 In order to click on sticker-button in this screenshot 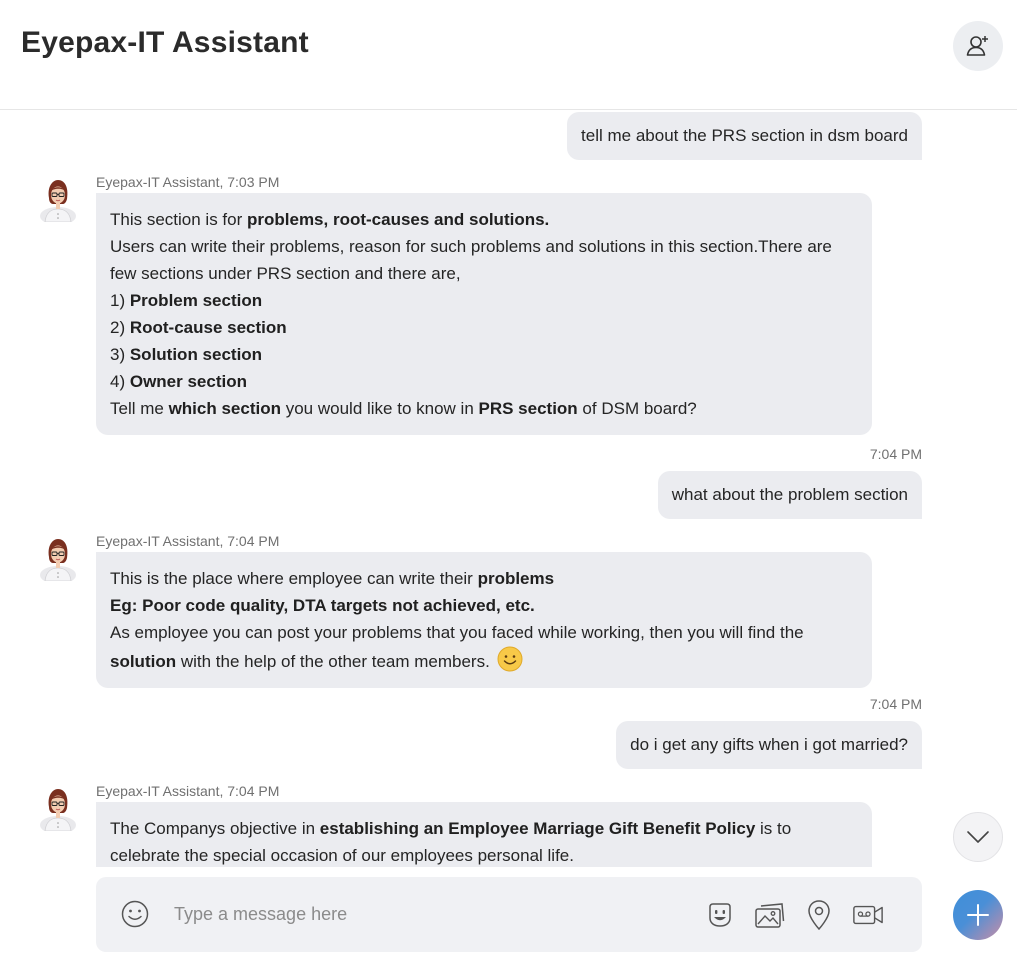, I will do `click(720, 915)`.